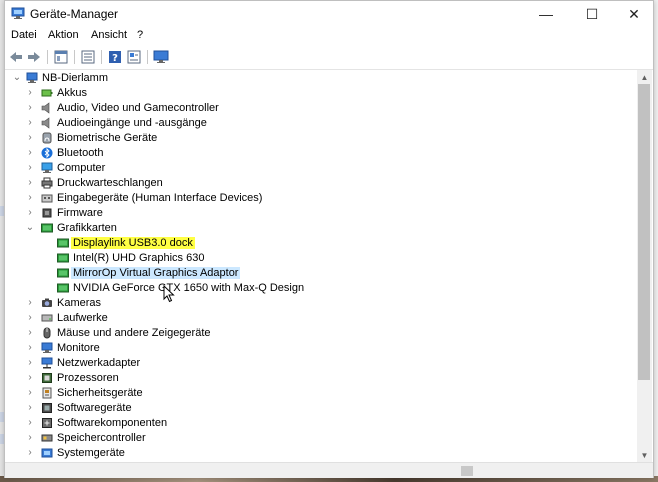 This screenshot has height=482, width=658. I want to click on tree-item-label: Eingabegeräte (Human Interface Devices), so click(160, 198).